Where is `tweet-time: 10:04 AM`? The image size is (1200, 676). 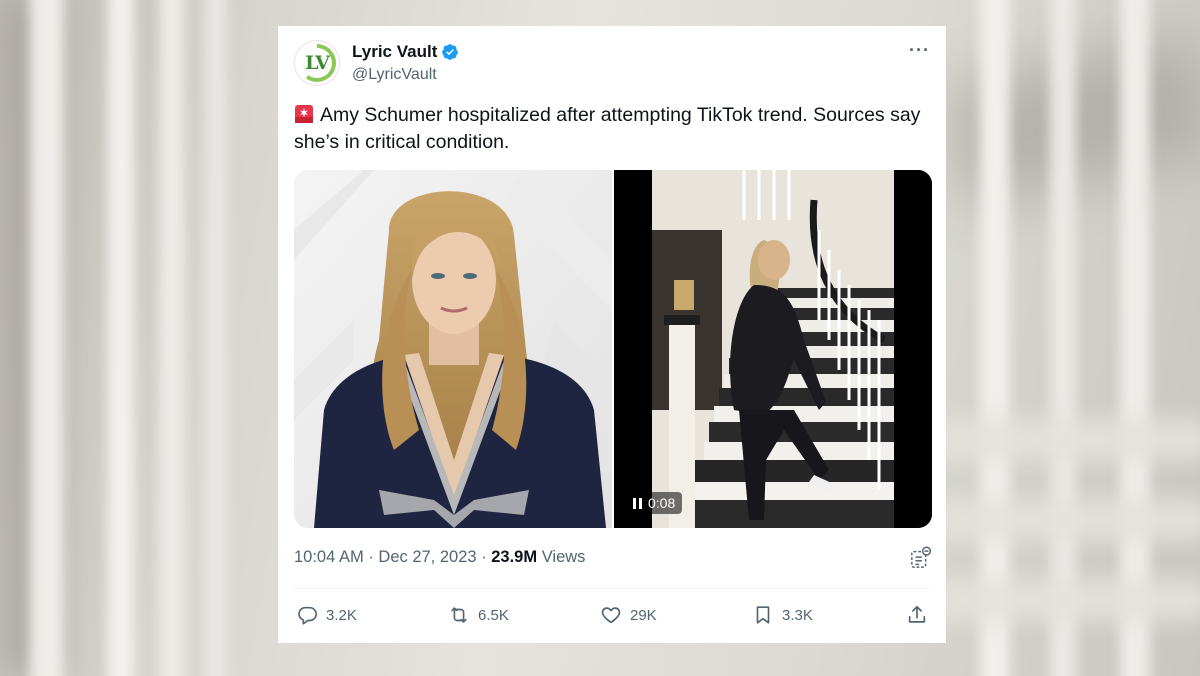 tweet-time: 10:04 AM is located at coordinates (329, 557).